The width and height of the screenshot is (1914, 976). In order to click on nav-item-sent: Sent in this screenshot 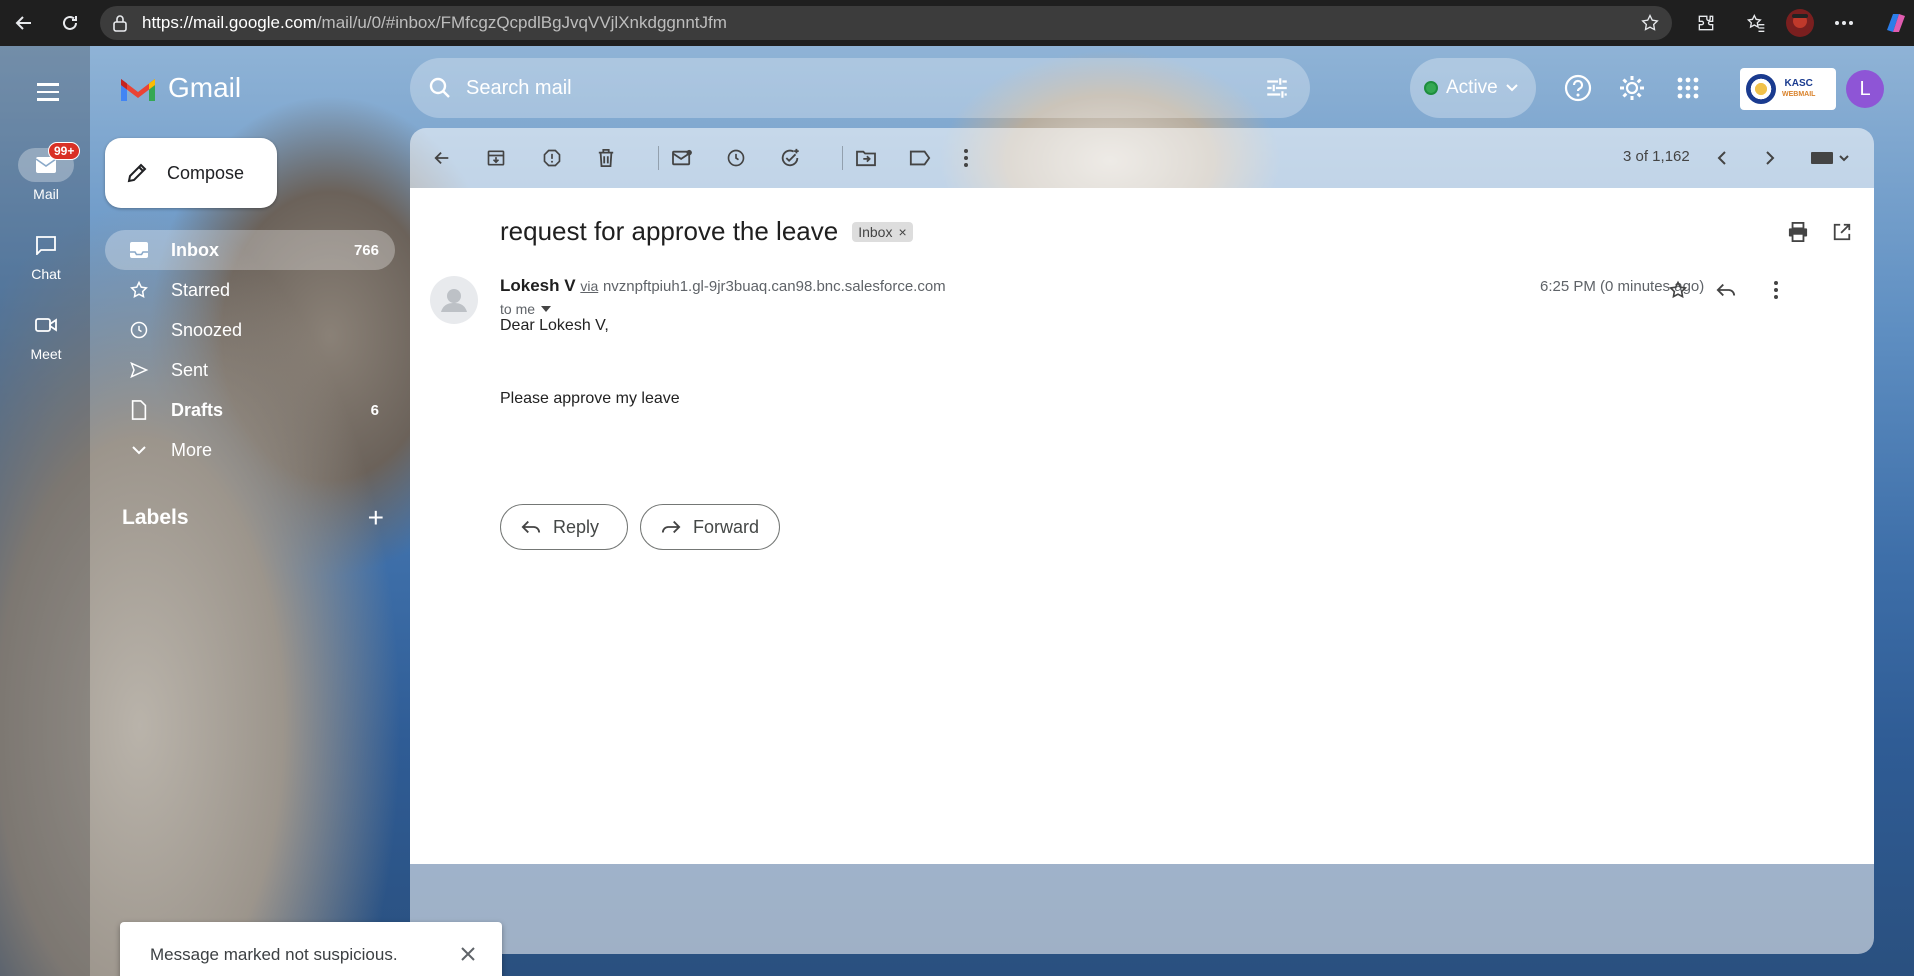, I will do `click(250, 370)`.